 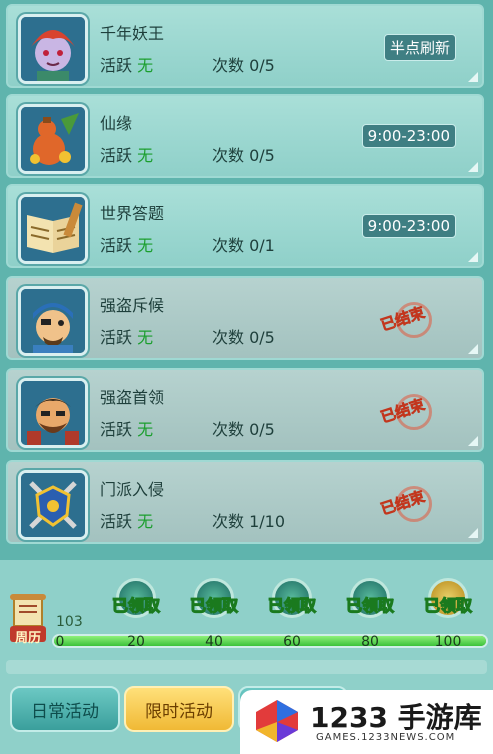 What do you see at coordinates (248, 520) in the screenshot?
I see `count-stat: 次数 1/10` at bounding box center [248, 520].